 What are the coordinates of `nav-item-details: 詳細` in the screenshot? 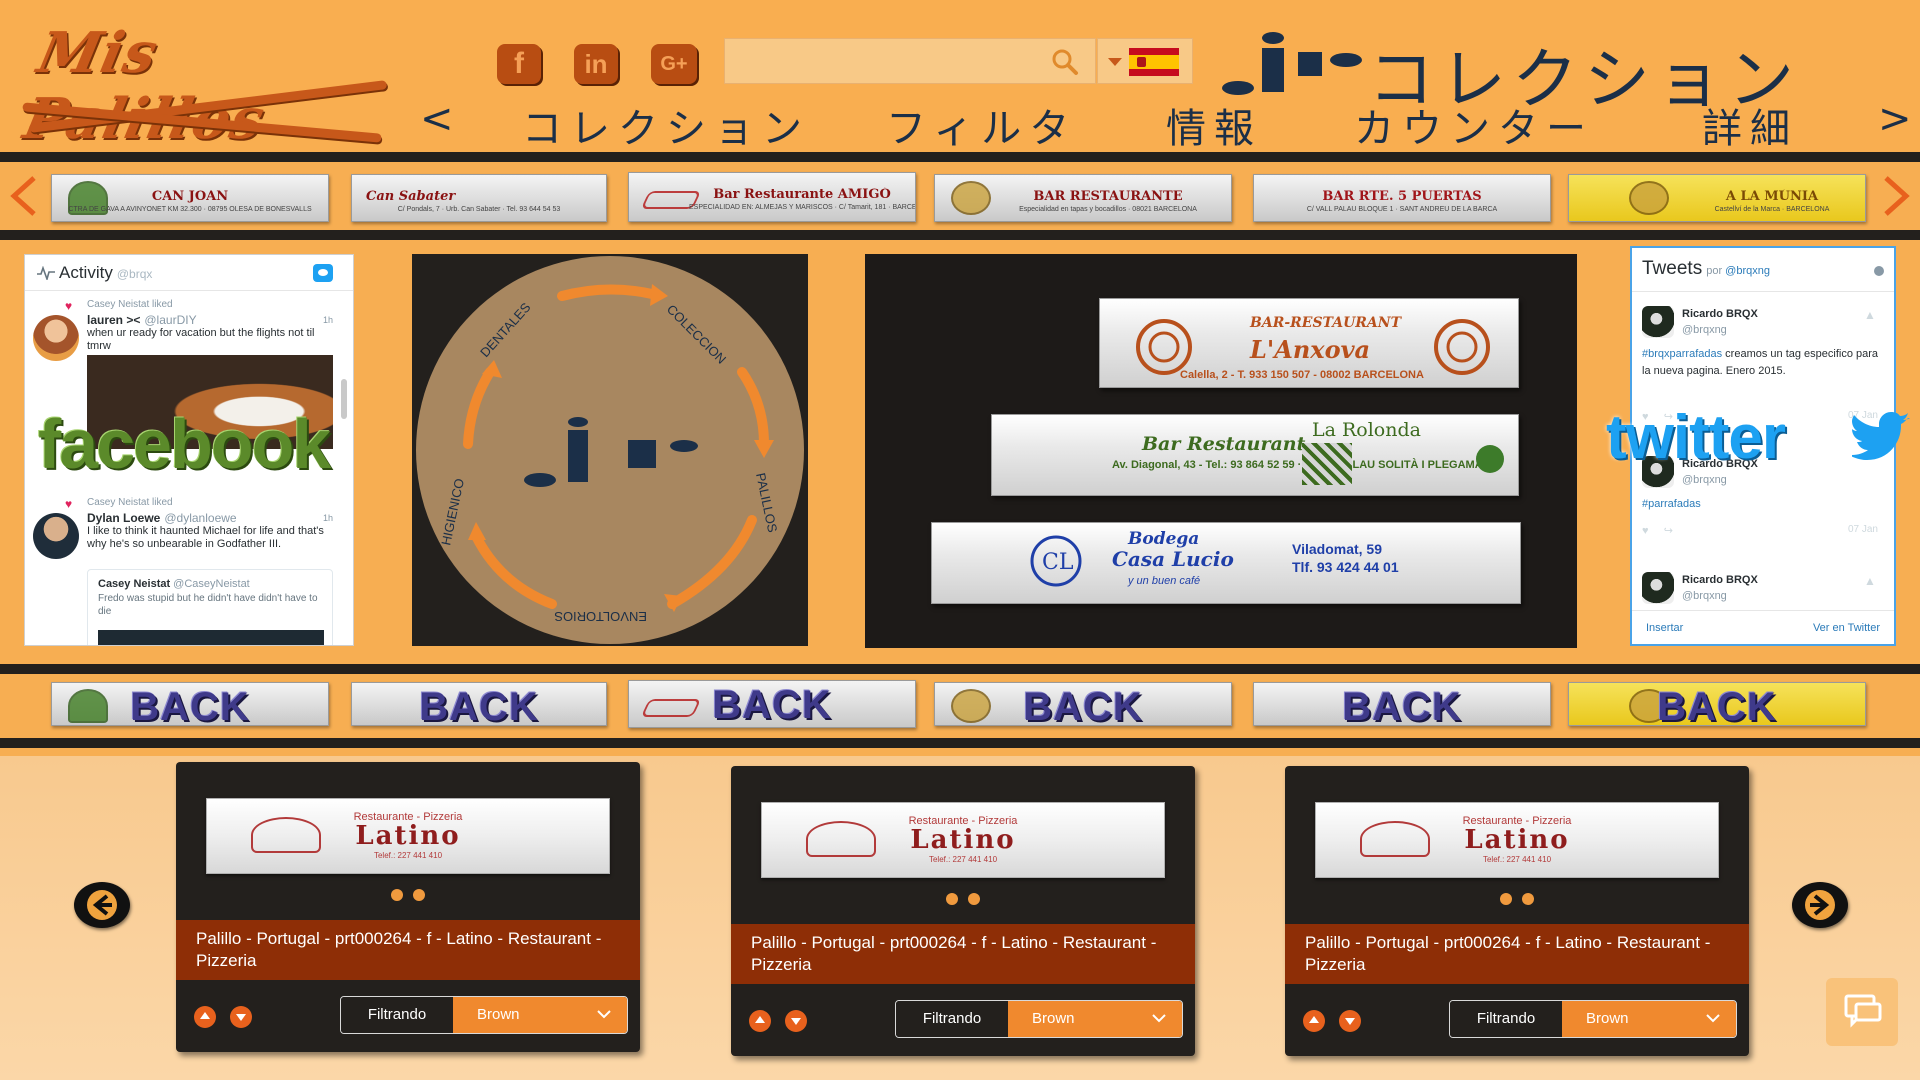 It's located at (1750, 125).